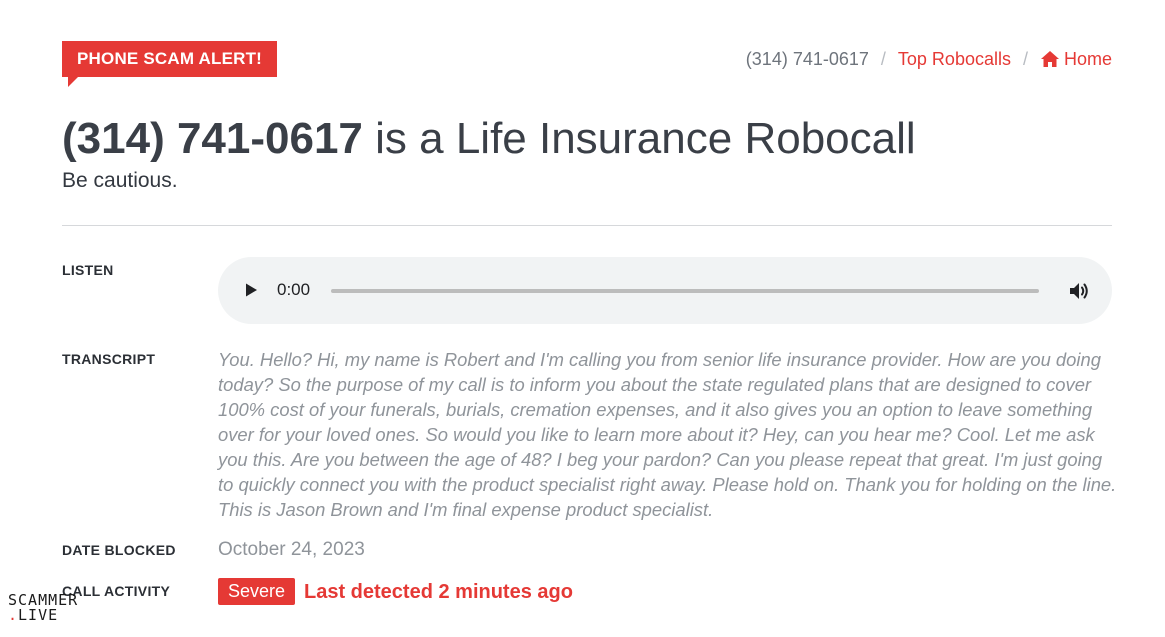  What do you see at coordinates (116, 591) in the screenshot?
I see `call-activity-label: CALL ACTIVITY` at bounding box center [116, 591].